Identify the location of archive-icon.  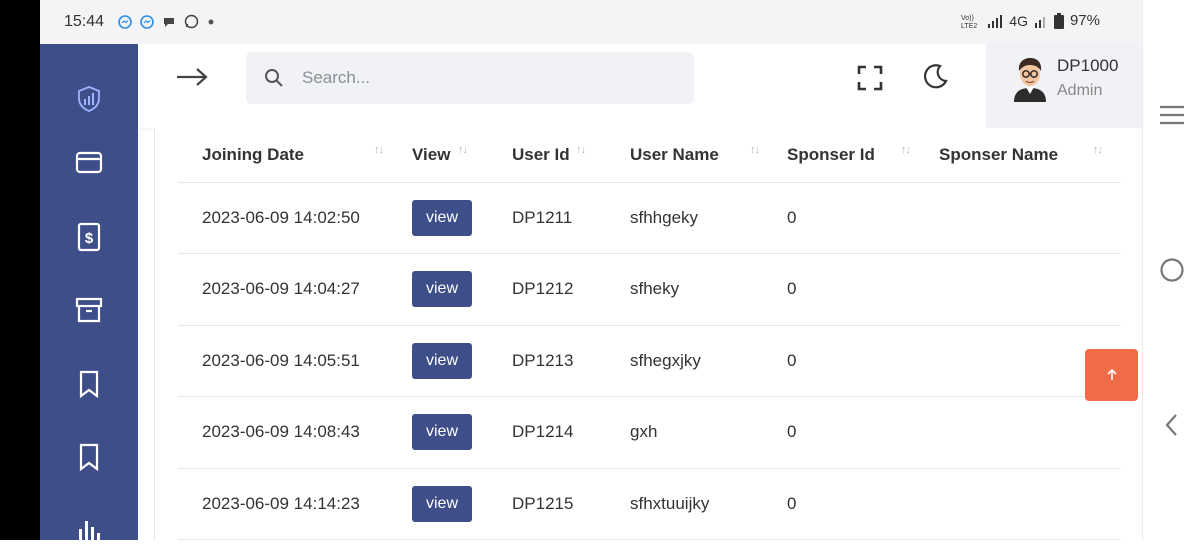
(89, 310).